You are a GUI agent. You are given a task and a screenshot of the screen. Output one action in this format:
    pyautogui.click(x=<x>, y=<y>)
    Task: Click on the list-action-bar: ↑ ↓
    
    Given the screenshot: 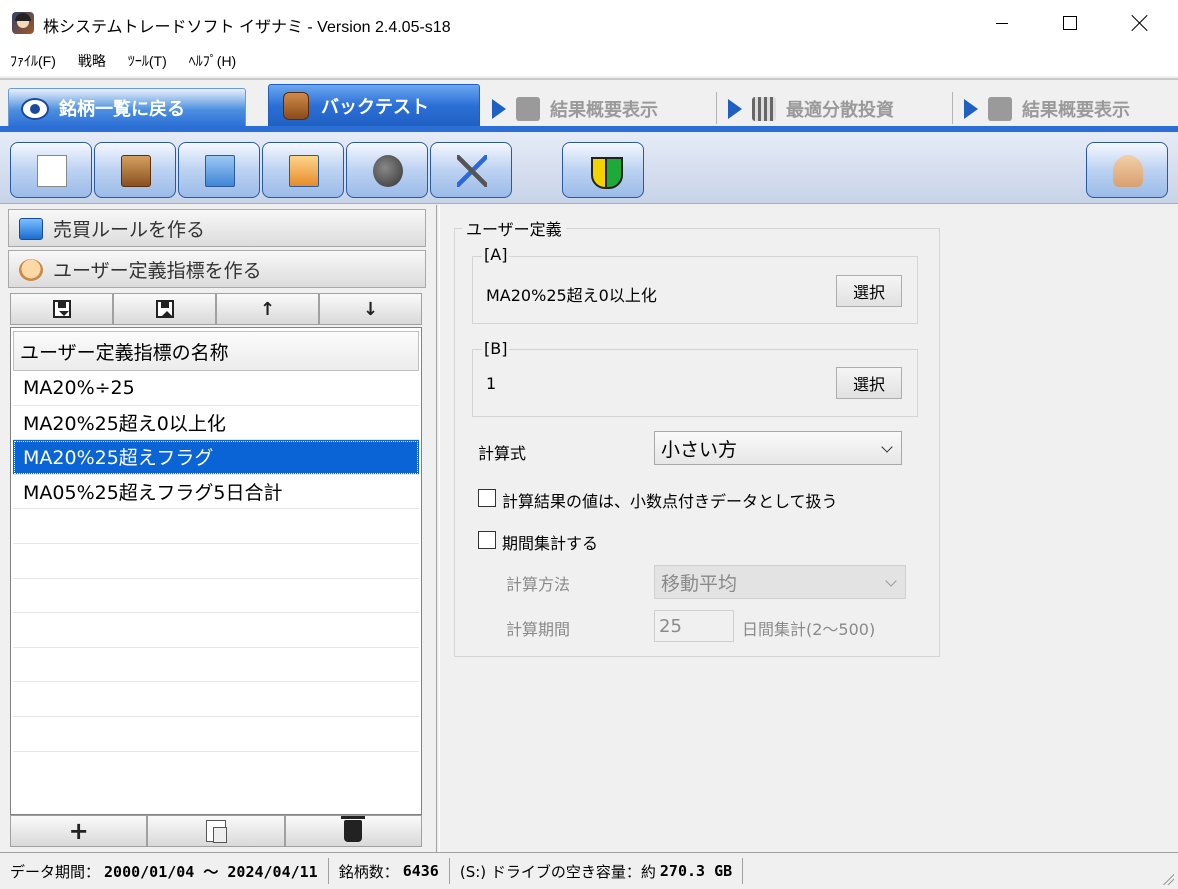 What is the action you would take?
    pyautogui.click(x=216, y=309)
    